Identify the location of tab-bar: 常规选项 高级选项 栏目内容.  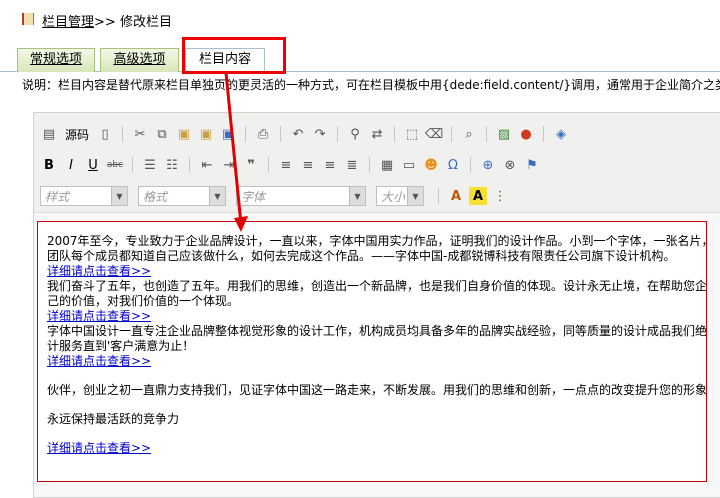
(360, 58).